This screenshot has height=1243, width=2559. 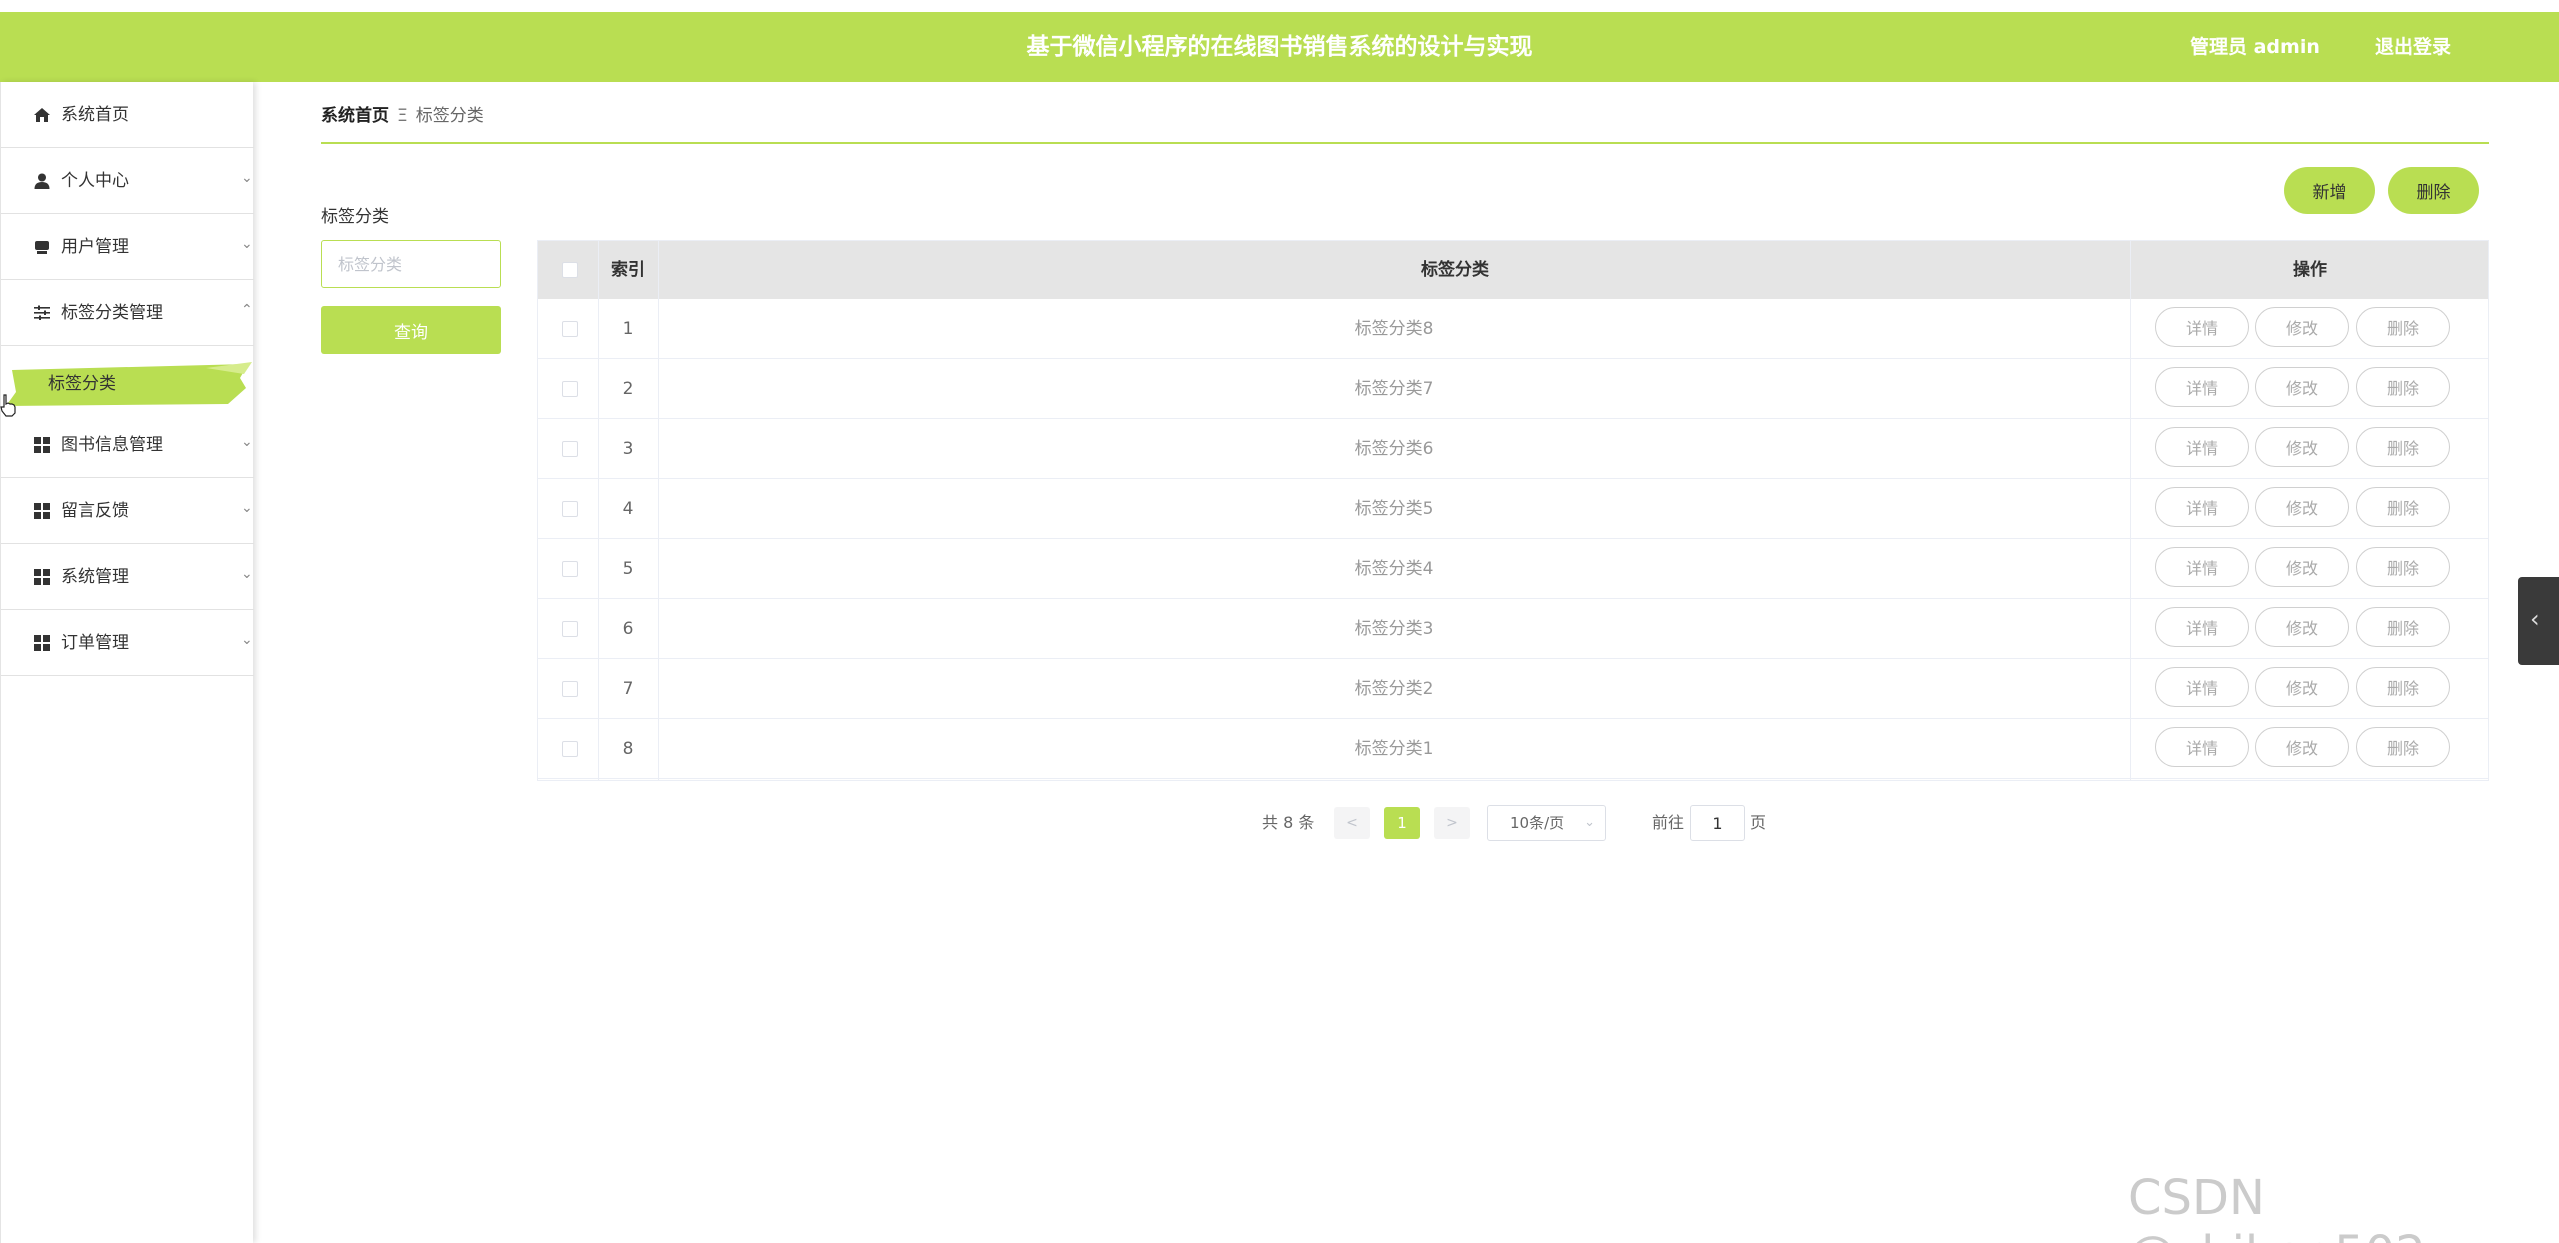 I want to click on sidebar-item-book-info: 图书信息管理 ⌄, so click(x=127, y=445).